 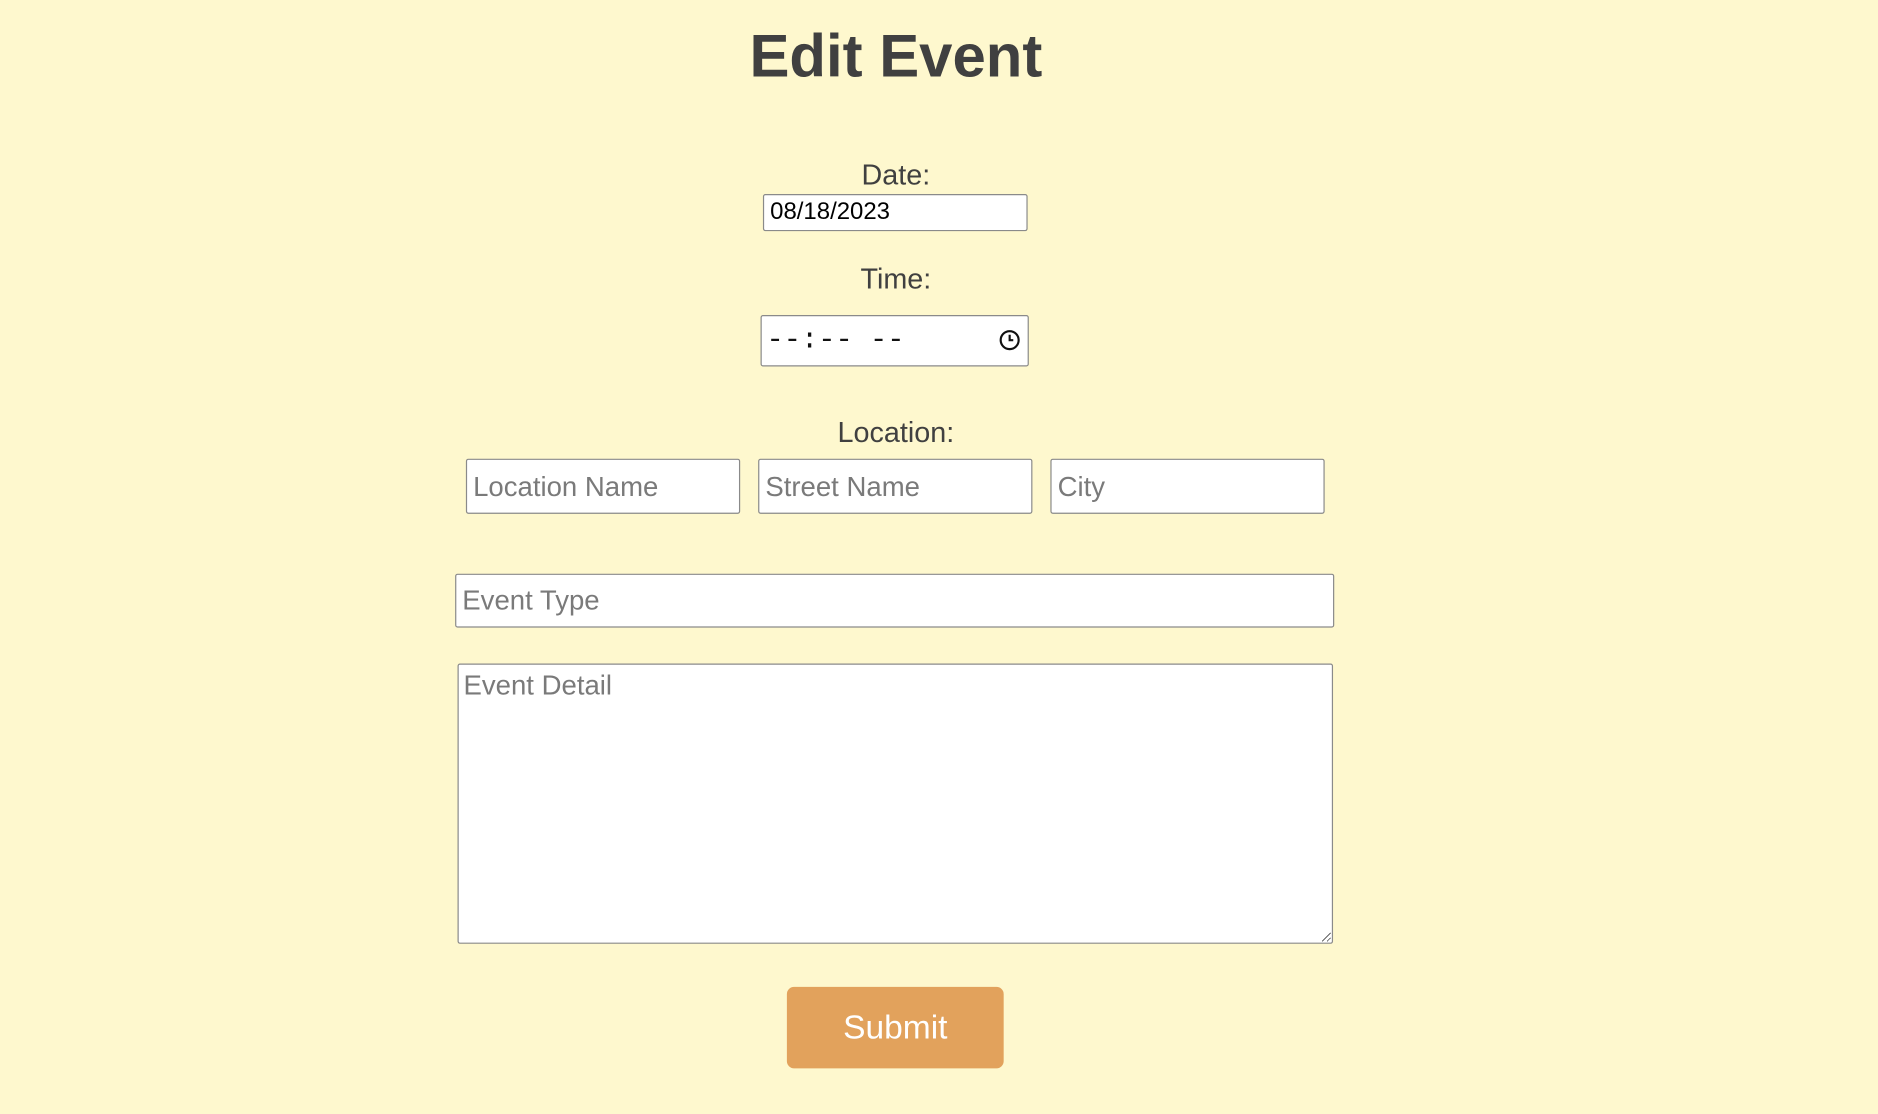 I want to click on date-input, so click(x=895, y=213).